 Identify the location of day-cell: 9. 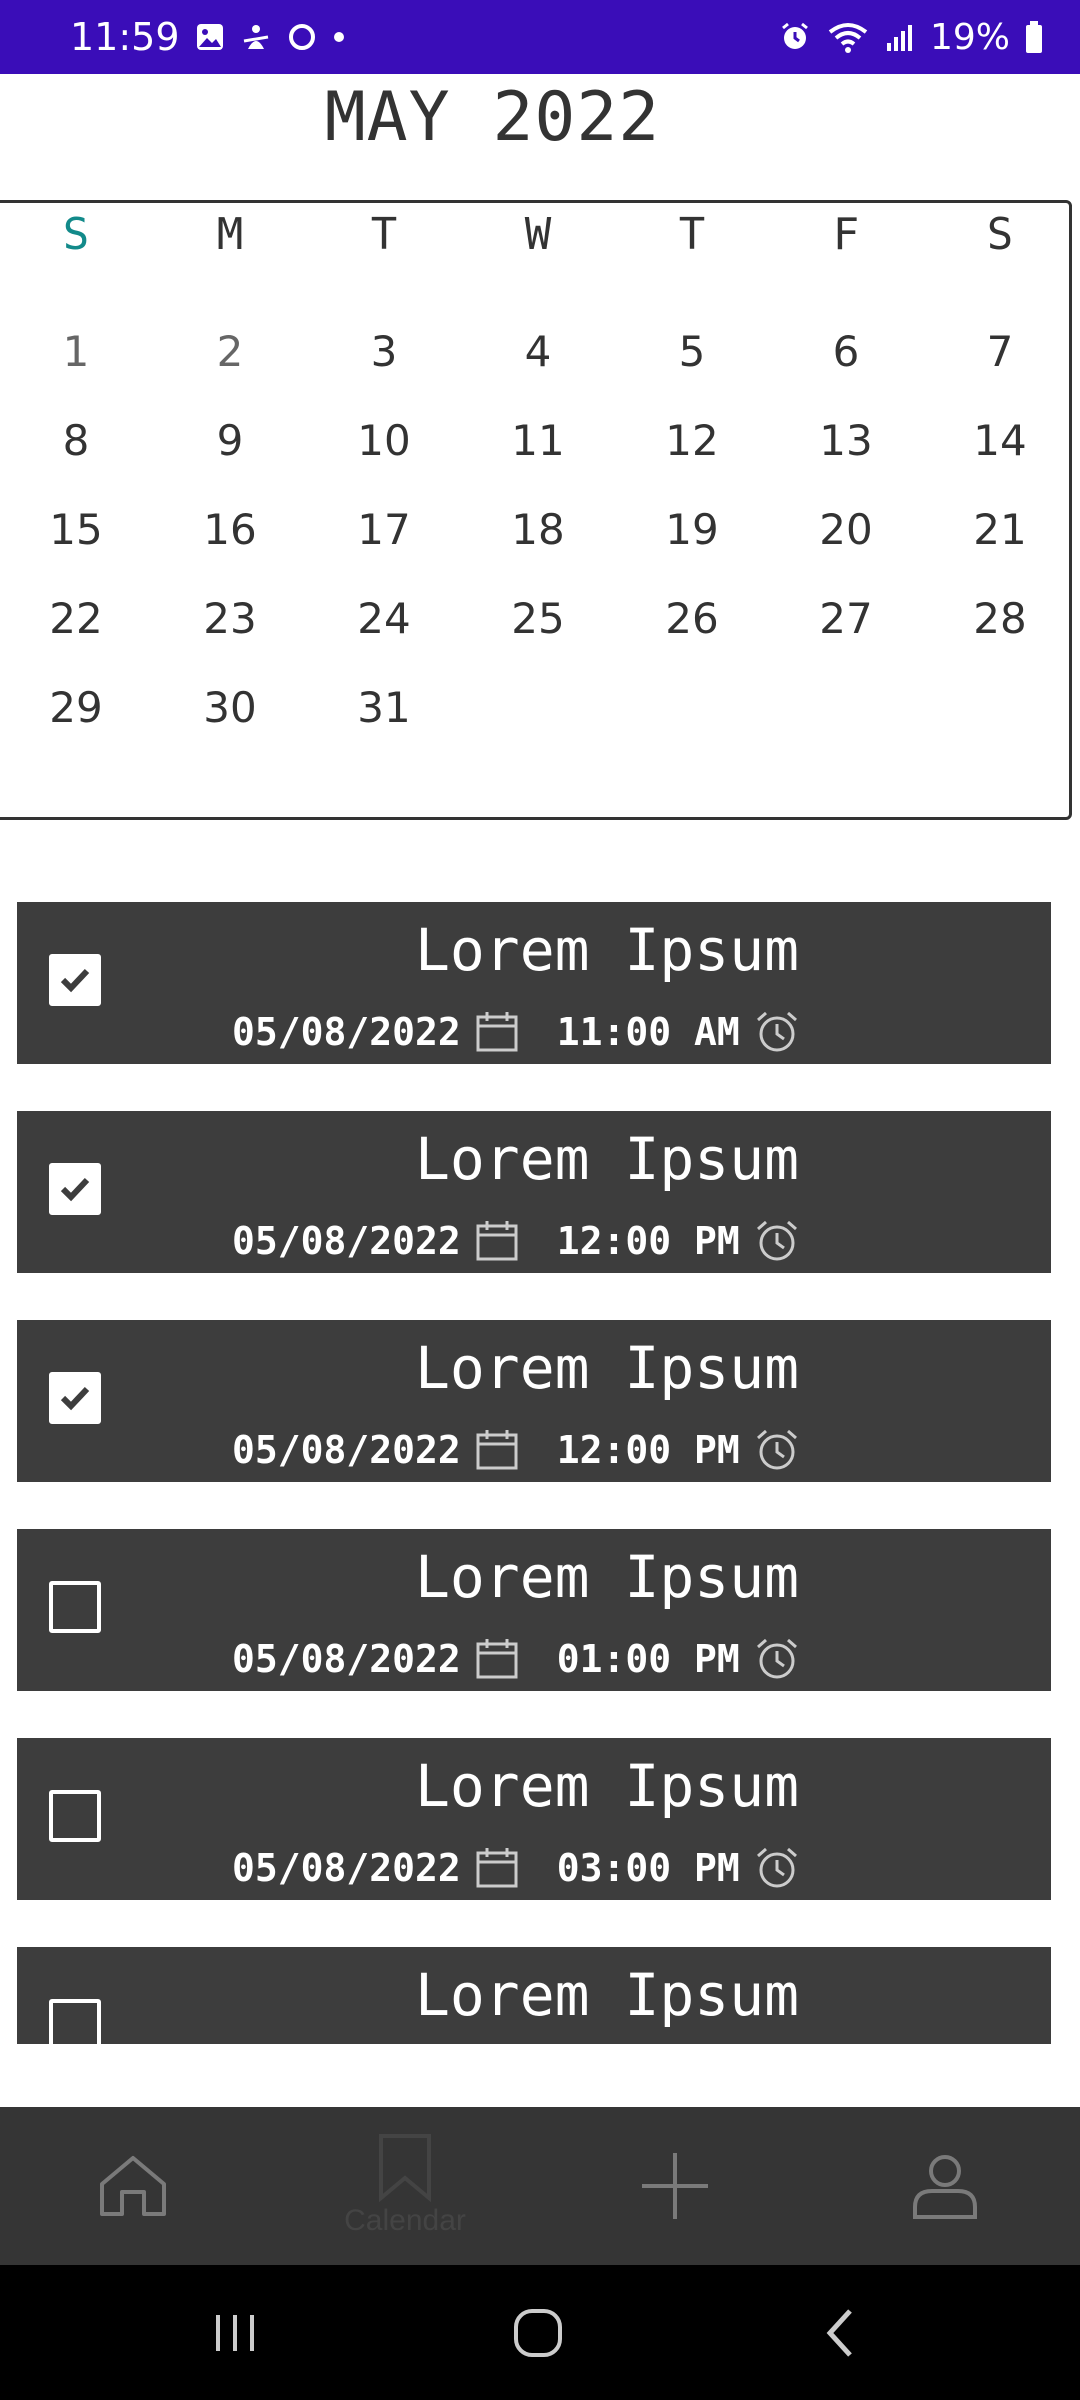
(230, 440).